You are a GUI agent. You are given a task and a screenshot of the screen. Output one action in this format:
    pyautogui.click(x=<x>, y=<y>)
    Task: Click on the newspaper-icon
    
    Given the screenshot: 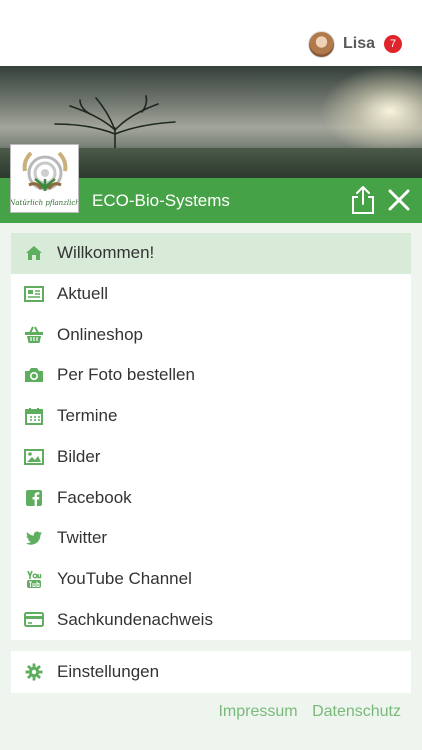 What is the action you would take?
    pyautogui.click(x=34, y=294)
    